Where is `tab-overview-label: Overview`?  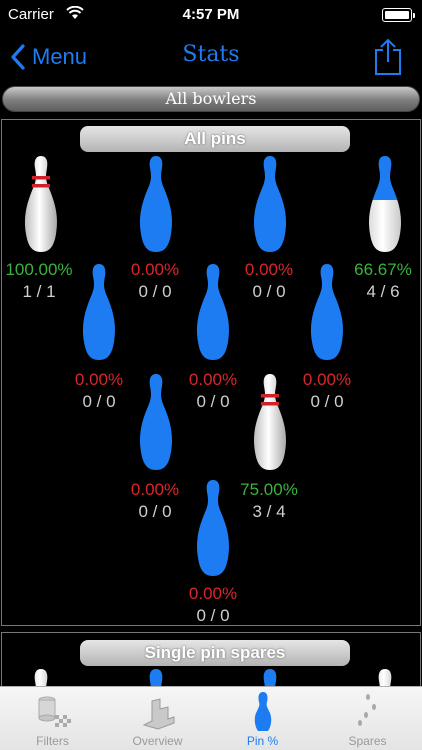
tab-overview-label: Overview is located at coordinates (157, 741).